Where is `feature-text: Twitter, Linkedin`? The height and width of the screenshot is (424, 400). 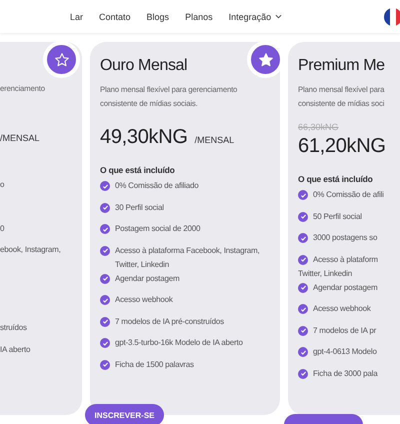 feature-text: Twitter, Linkedin is located at coordinates (325, 274).